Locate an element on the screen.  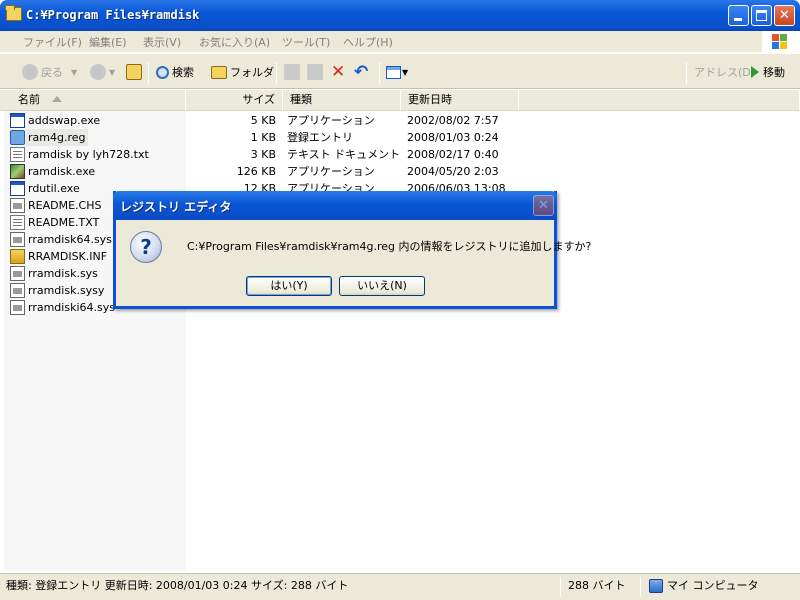
column-header-name: 名前 is located at coordinates (93, 100).